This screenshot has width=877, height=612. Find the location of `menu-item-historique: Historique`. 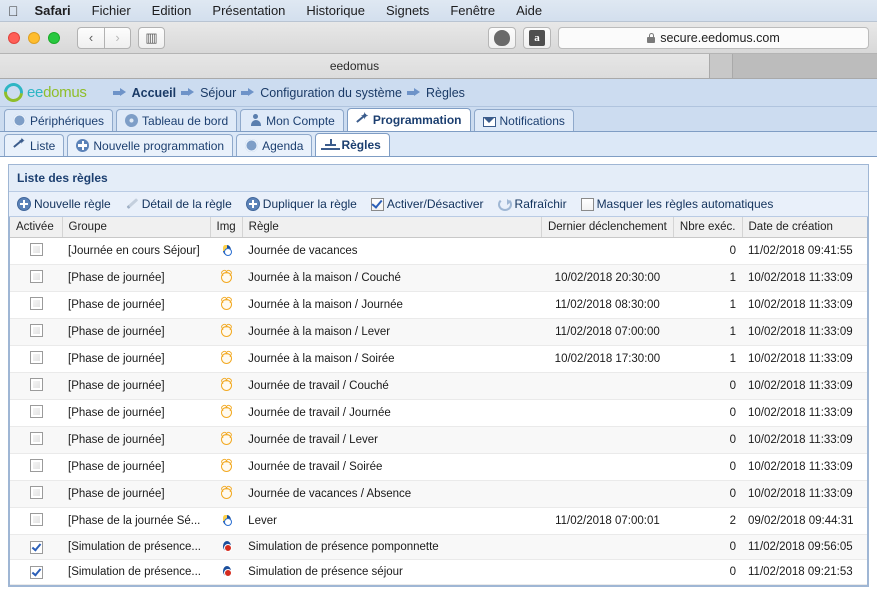

menu-item-historique: Historique is located at coordinates (335, 10).